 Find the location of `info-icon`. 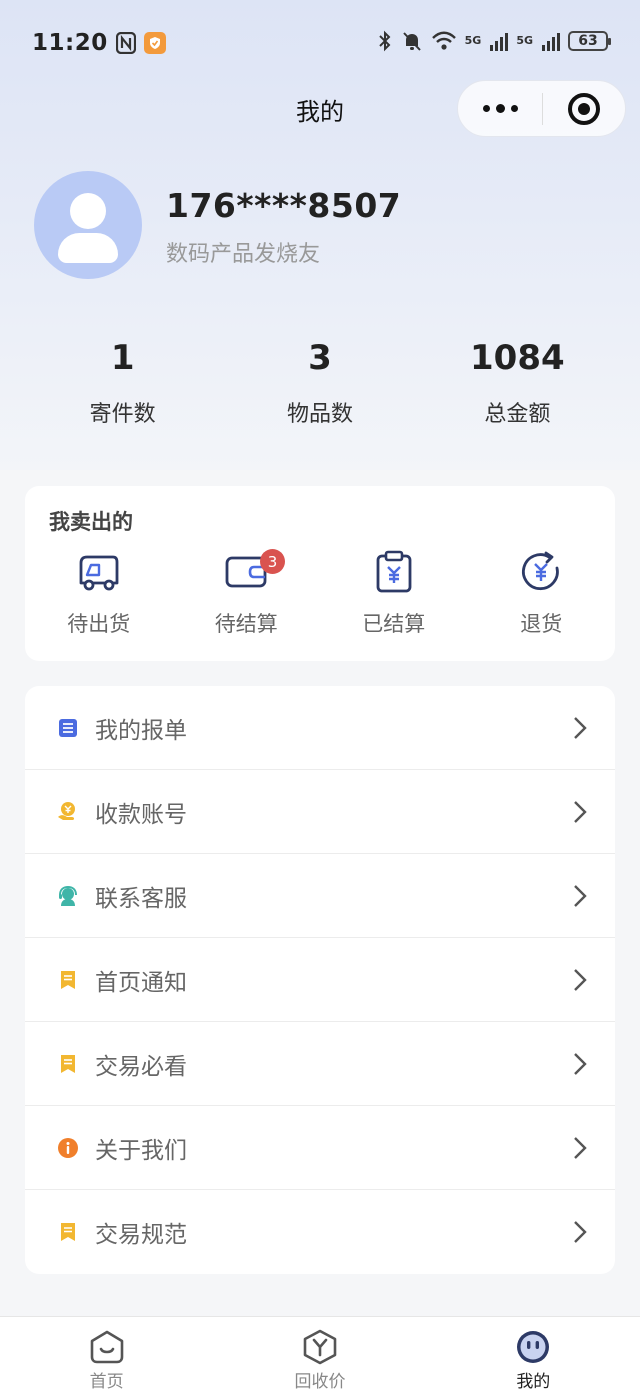

info-icon is located at coordinates (68, 1148).